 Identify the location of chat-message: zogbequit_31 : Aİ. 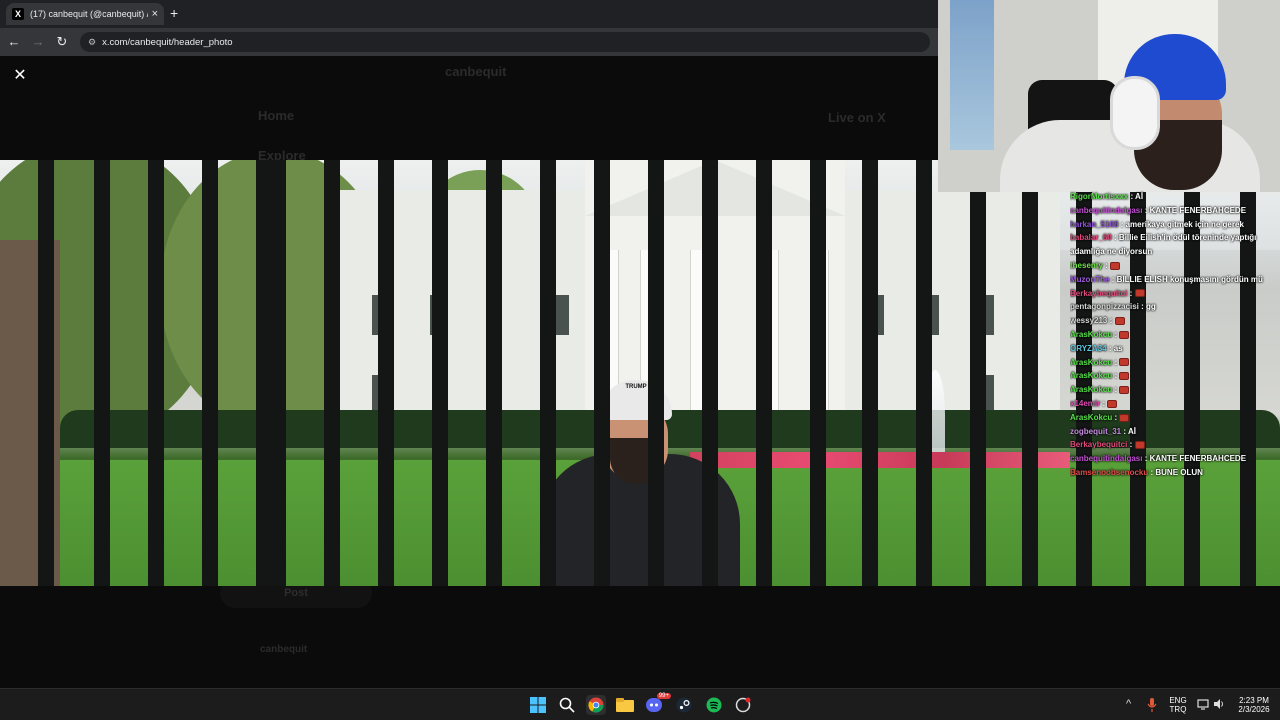
(1173, 432).